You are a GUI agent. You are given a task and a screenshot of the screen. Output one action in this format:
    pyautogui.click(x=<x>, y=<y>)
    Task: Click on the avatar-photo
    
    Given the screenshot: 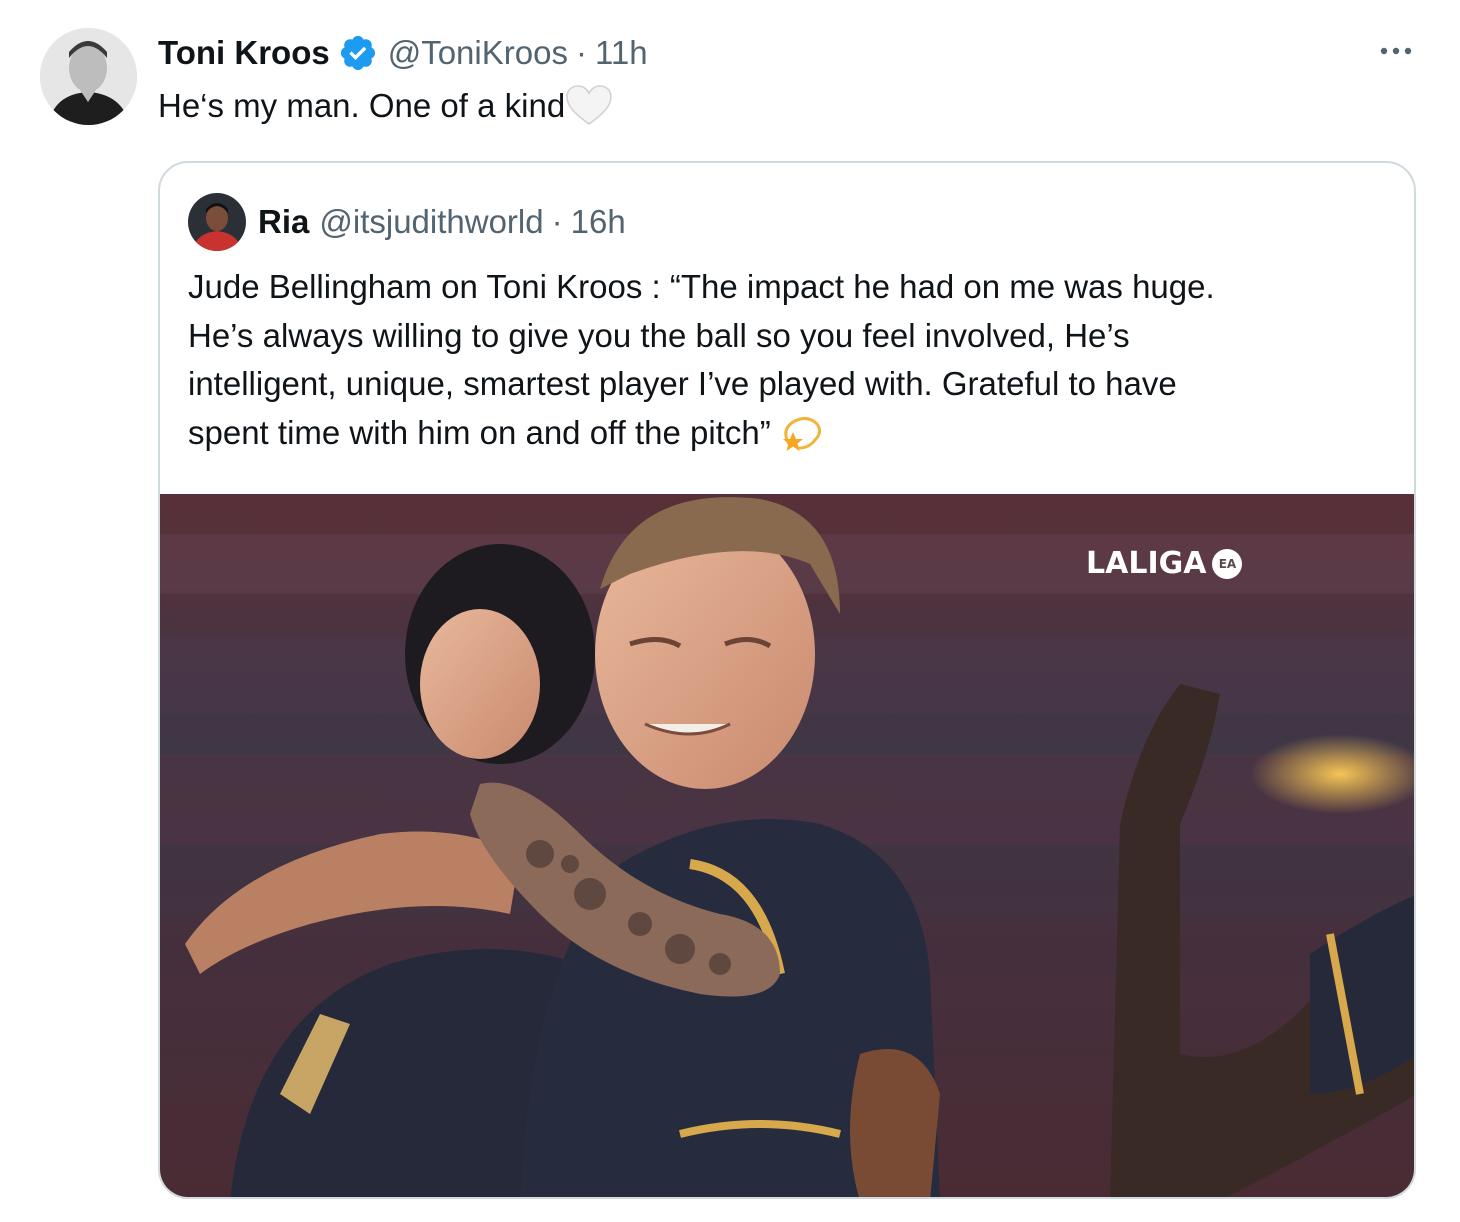 What is the action you would take?
    pyautogui.click(x=88, y=76)
    